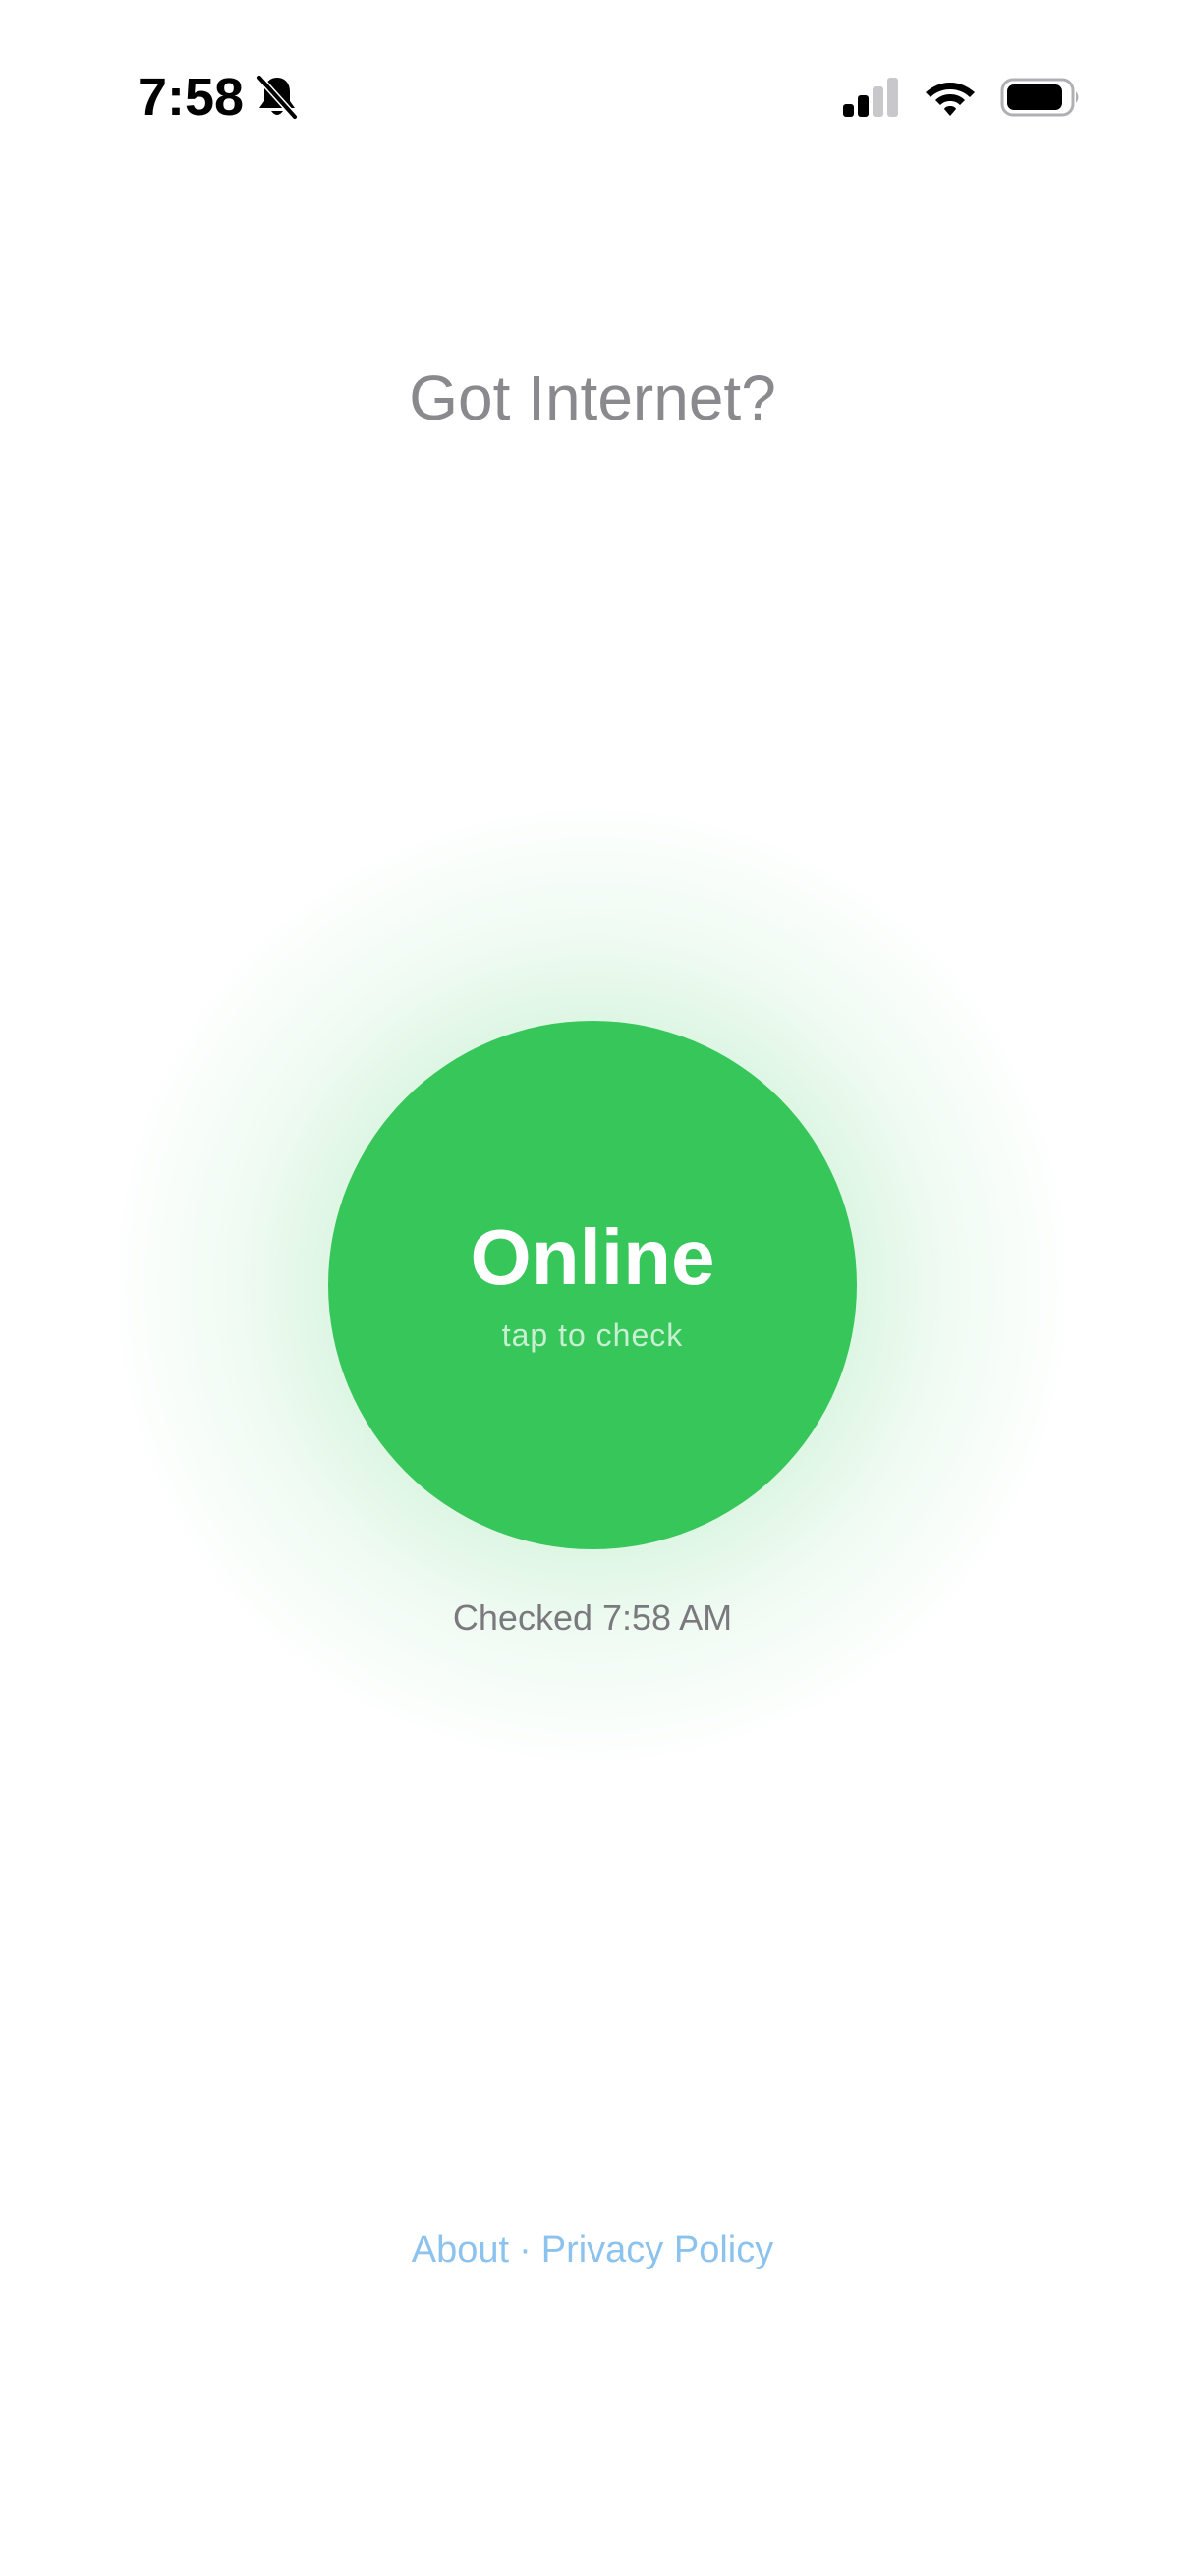  I want to click on status-time: 7:58, so click(192, 97).